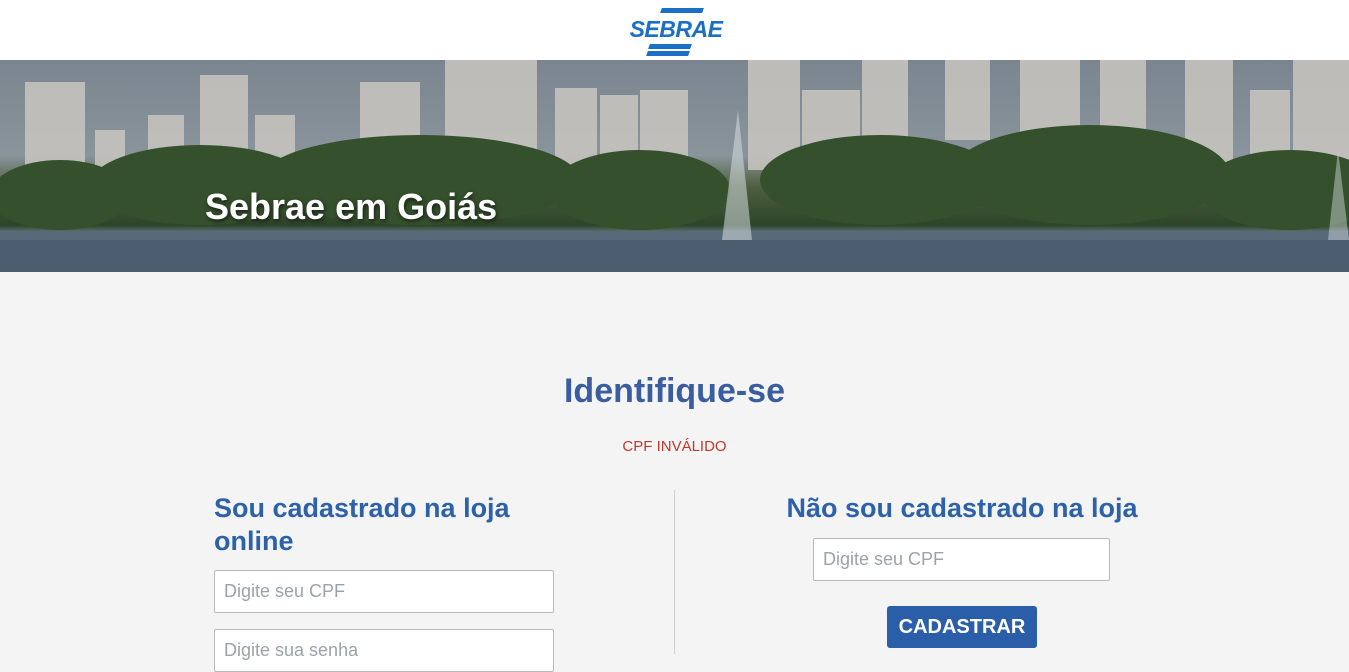 This screenshot has height=672, width=1349. Describe the element at coordinates (962, 508) in the screenshot. I see `not-registered-section-title: Não sou cadastrado na loja` at that location.